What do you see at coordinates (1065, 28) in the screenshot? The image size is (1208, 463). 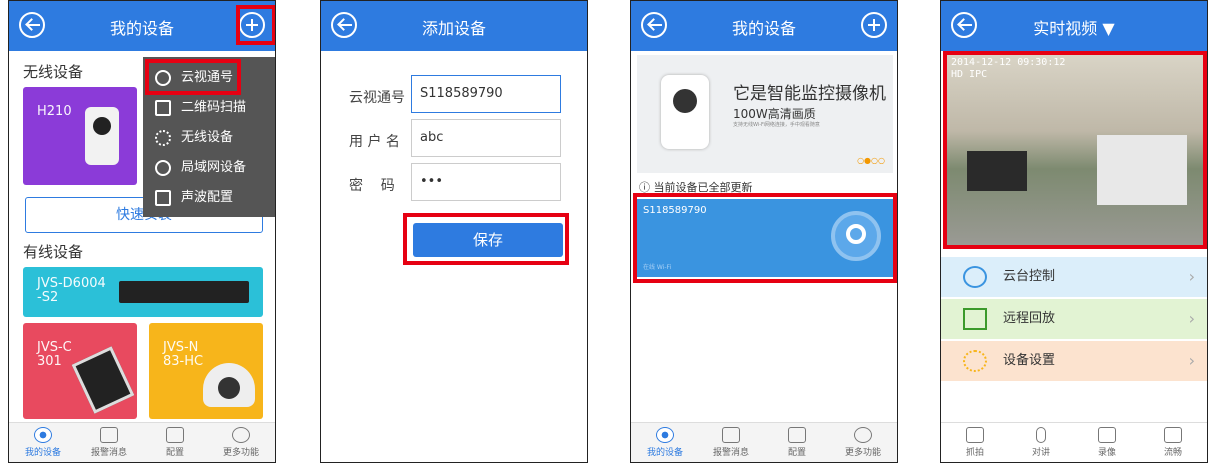 I see `page-title-text: 实时视频` at bounding box center [1065, 28].